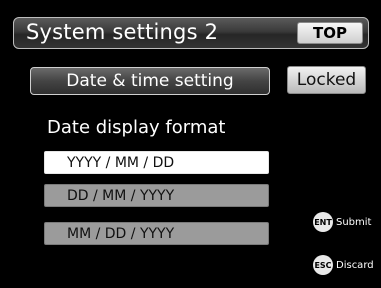 This screenshot has width=381, height=288. Describe the element at coordinates (150, 81) in the screenshot. I see `date-time-setting-button: Date & time setting` at that location.